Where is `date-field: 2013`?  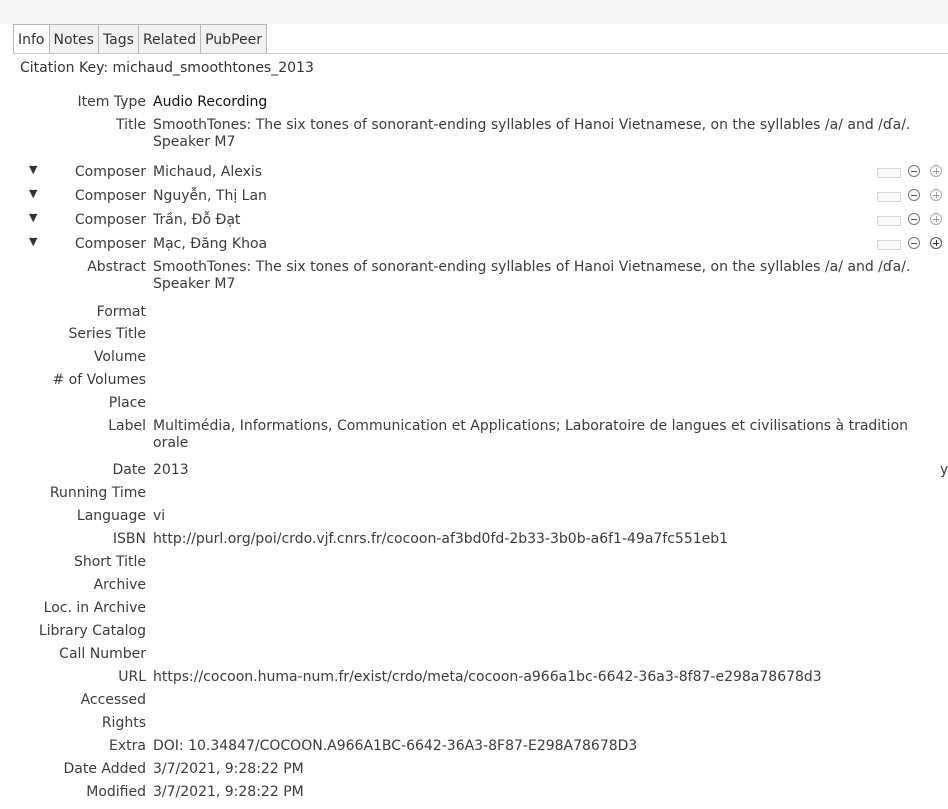 date-field: 2013 is located at coordinates (546, 470).